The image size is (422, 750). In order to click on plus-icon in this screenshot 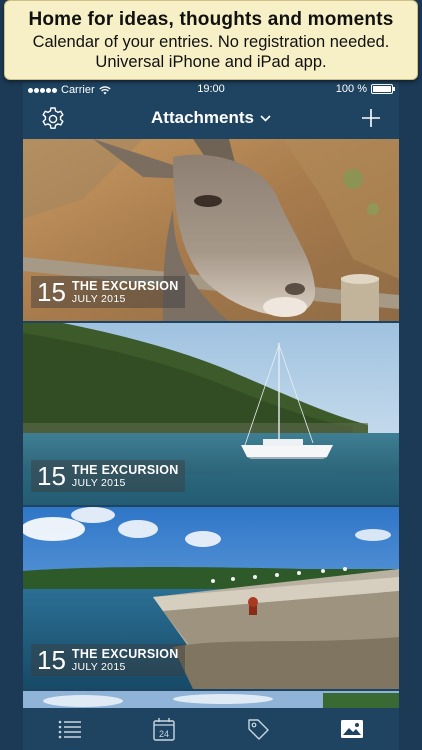, I will do `click(371, 118)`.